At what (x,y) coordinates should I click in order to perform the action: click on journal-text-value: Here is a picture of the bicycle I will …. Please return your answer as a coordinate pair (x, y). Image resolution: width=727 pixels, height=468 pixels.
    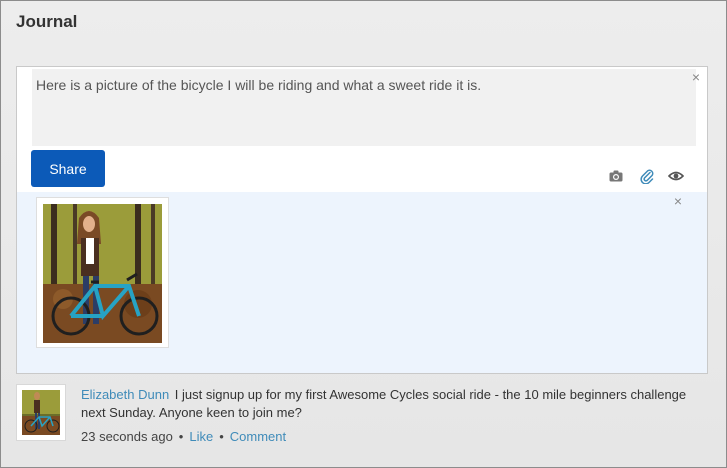
    Looking at the image, I should click on (259, 85).